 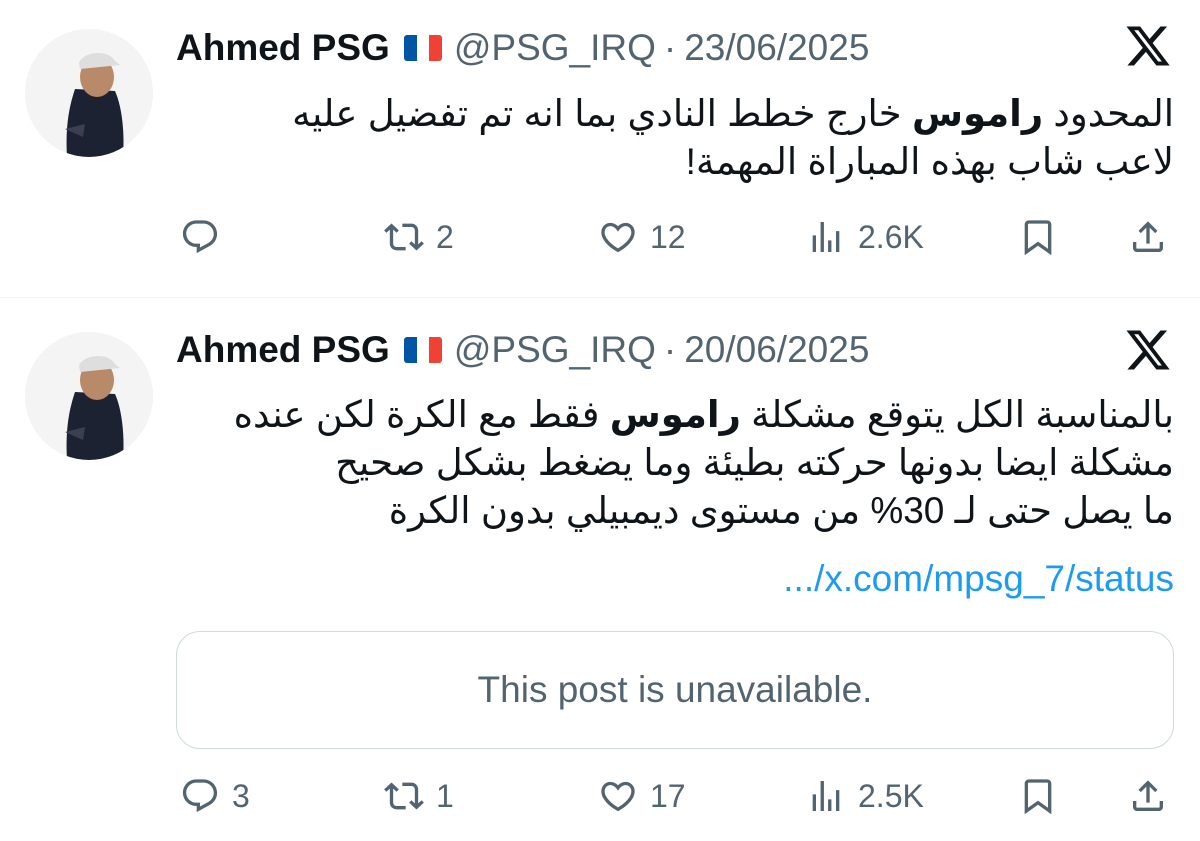 I want to click on repost-button: 2, so click(x=419, y=237).